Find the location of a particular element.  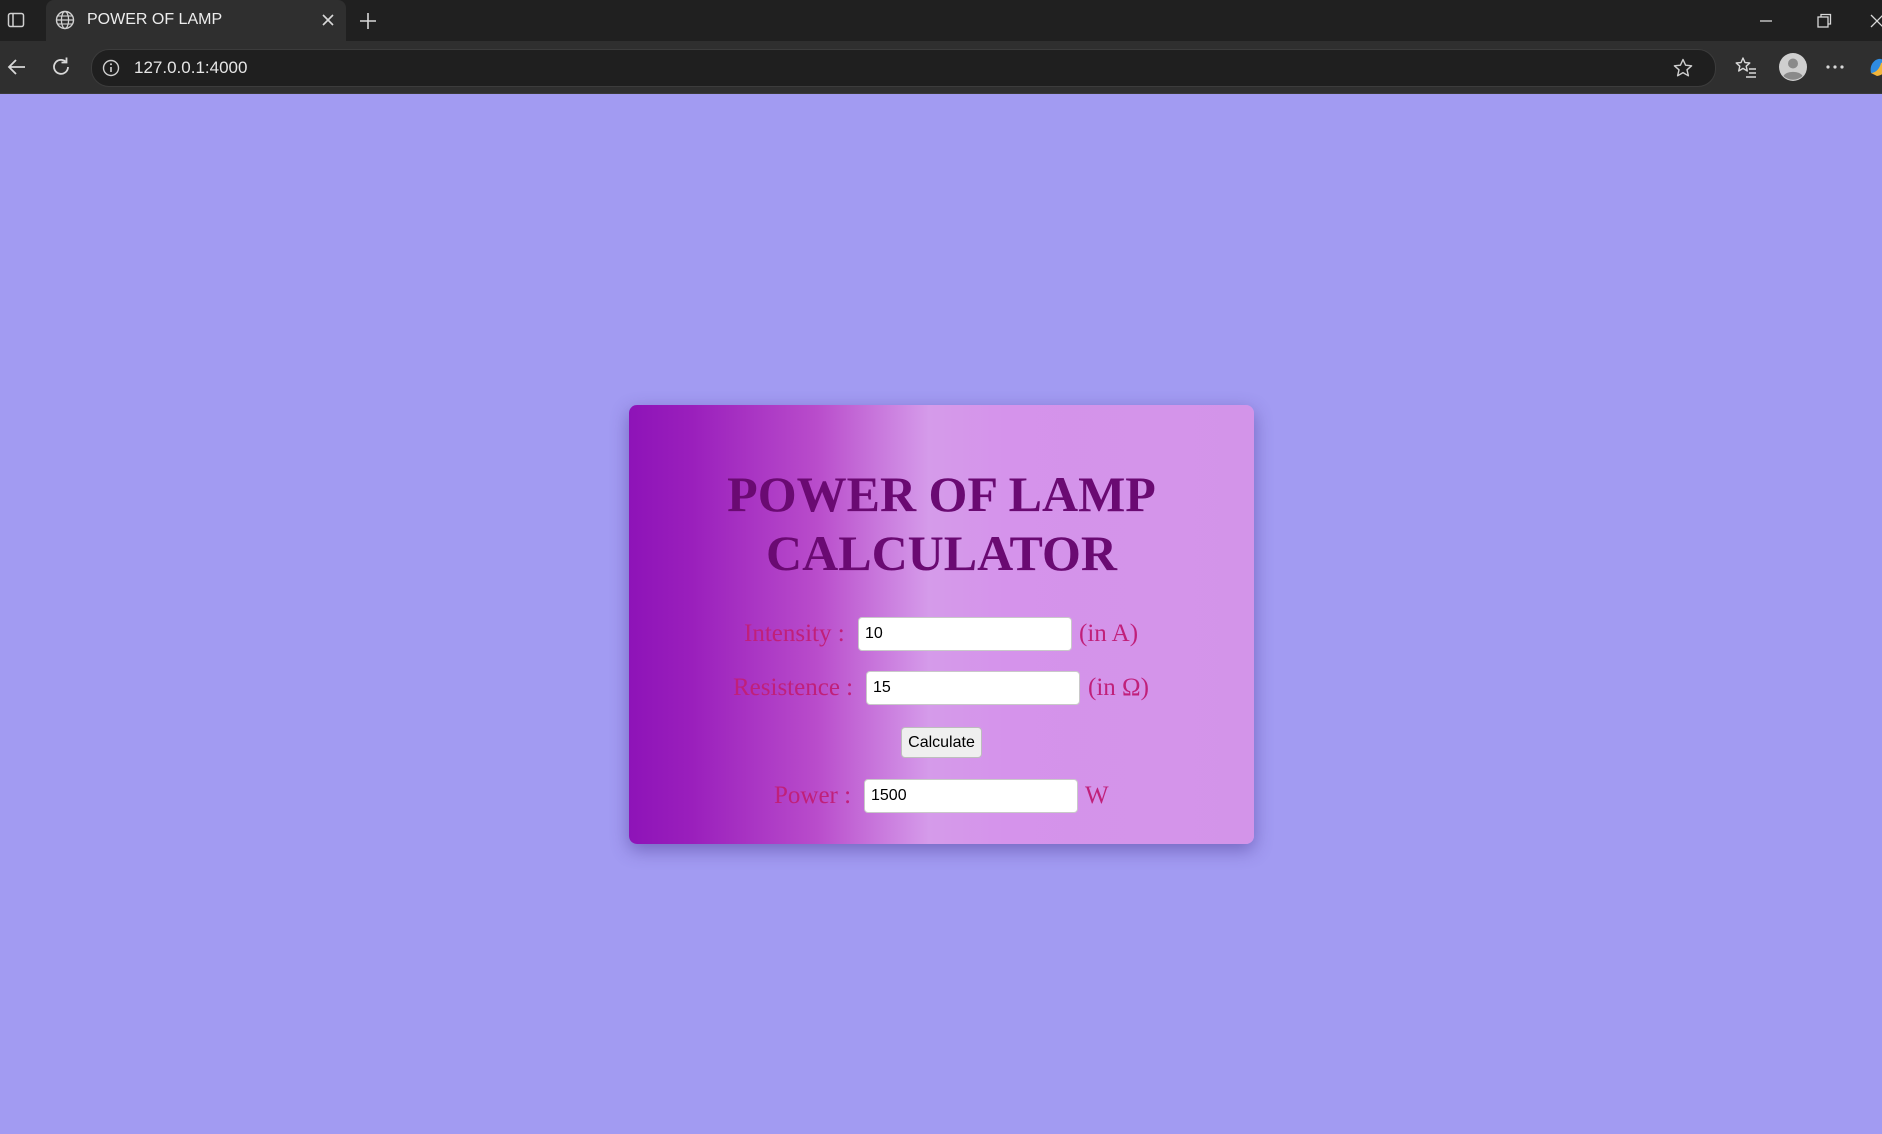

intensity-input is located at coordinates (965, 634).